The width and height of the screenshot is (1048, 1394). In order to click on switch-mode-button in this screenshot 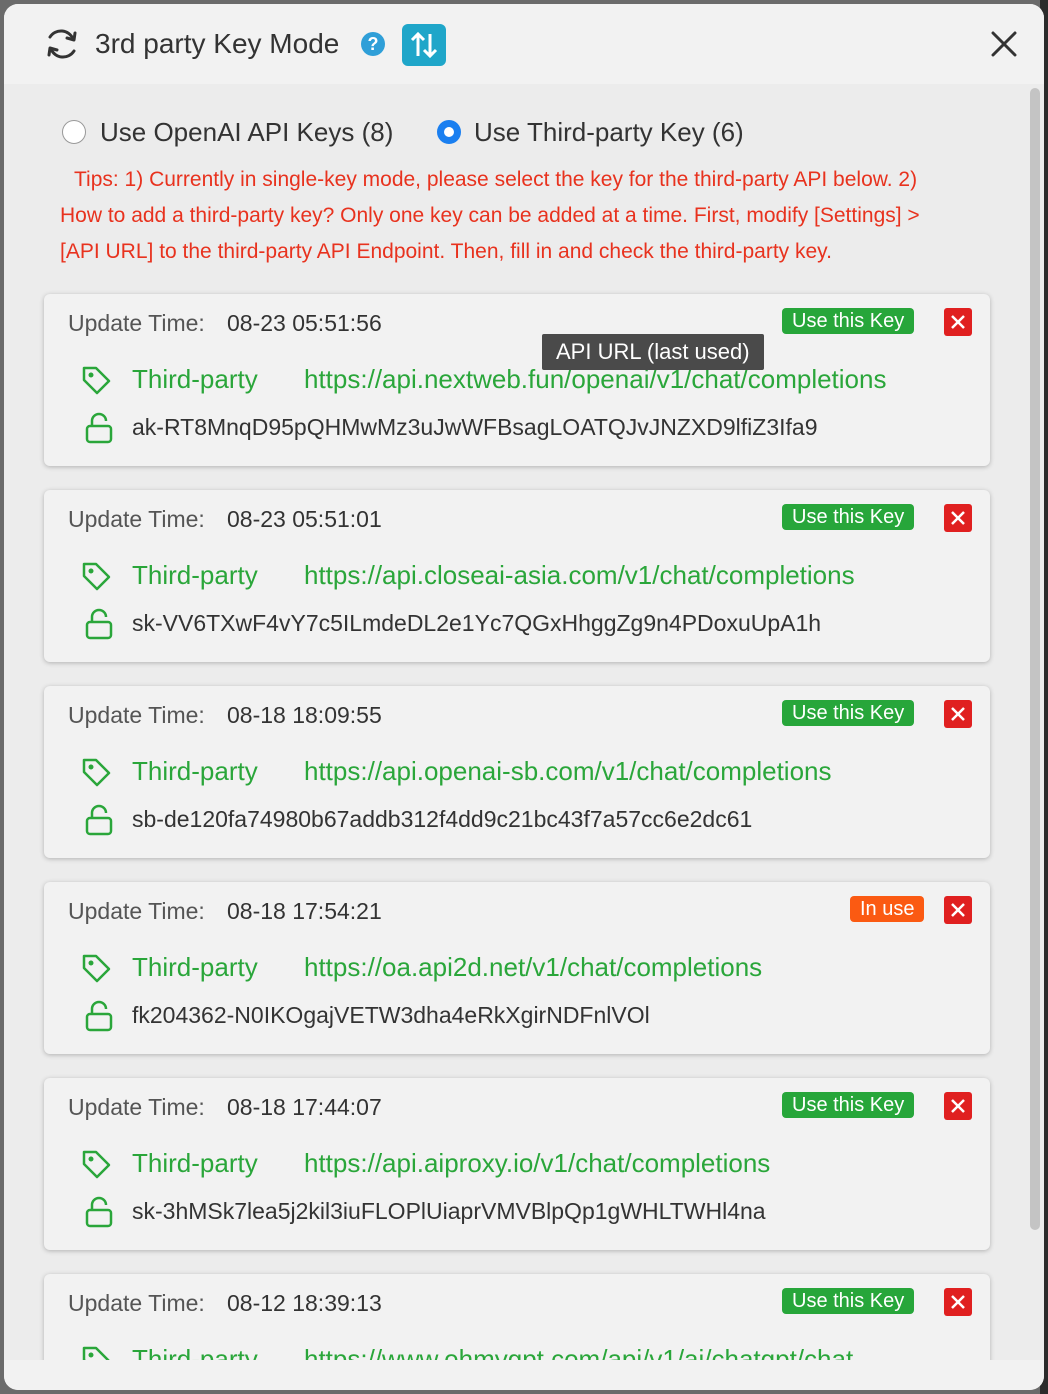, I will do `click(424, 45)`.